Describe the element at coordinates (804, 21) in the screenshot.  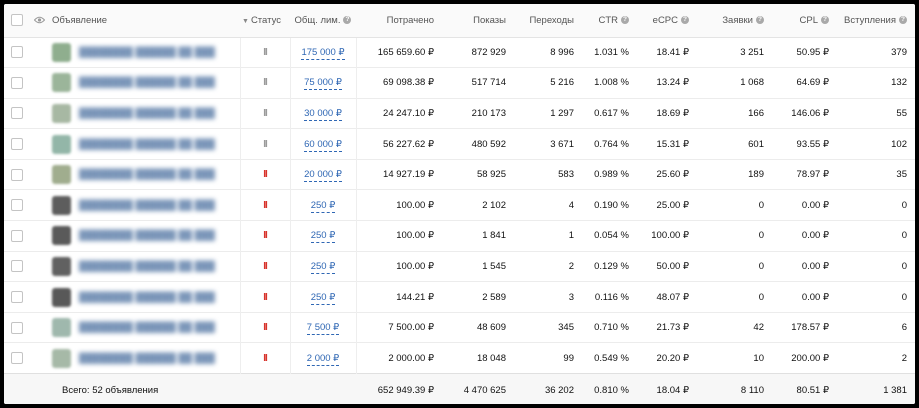
I see `header-cpl: CPL?` at that location.